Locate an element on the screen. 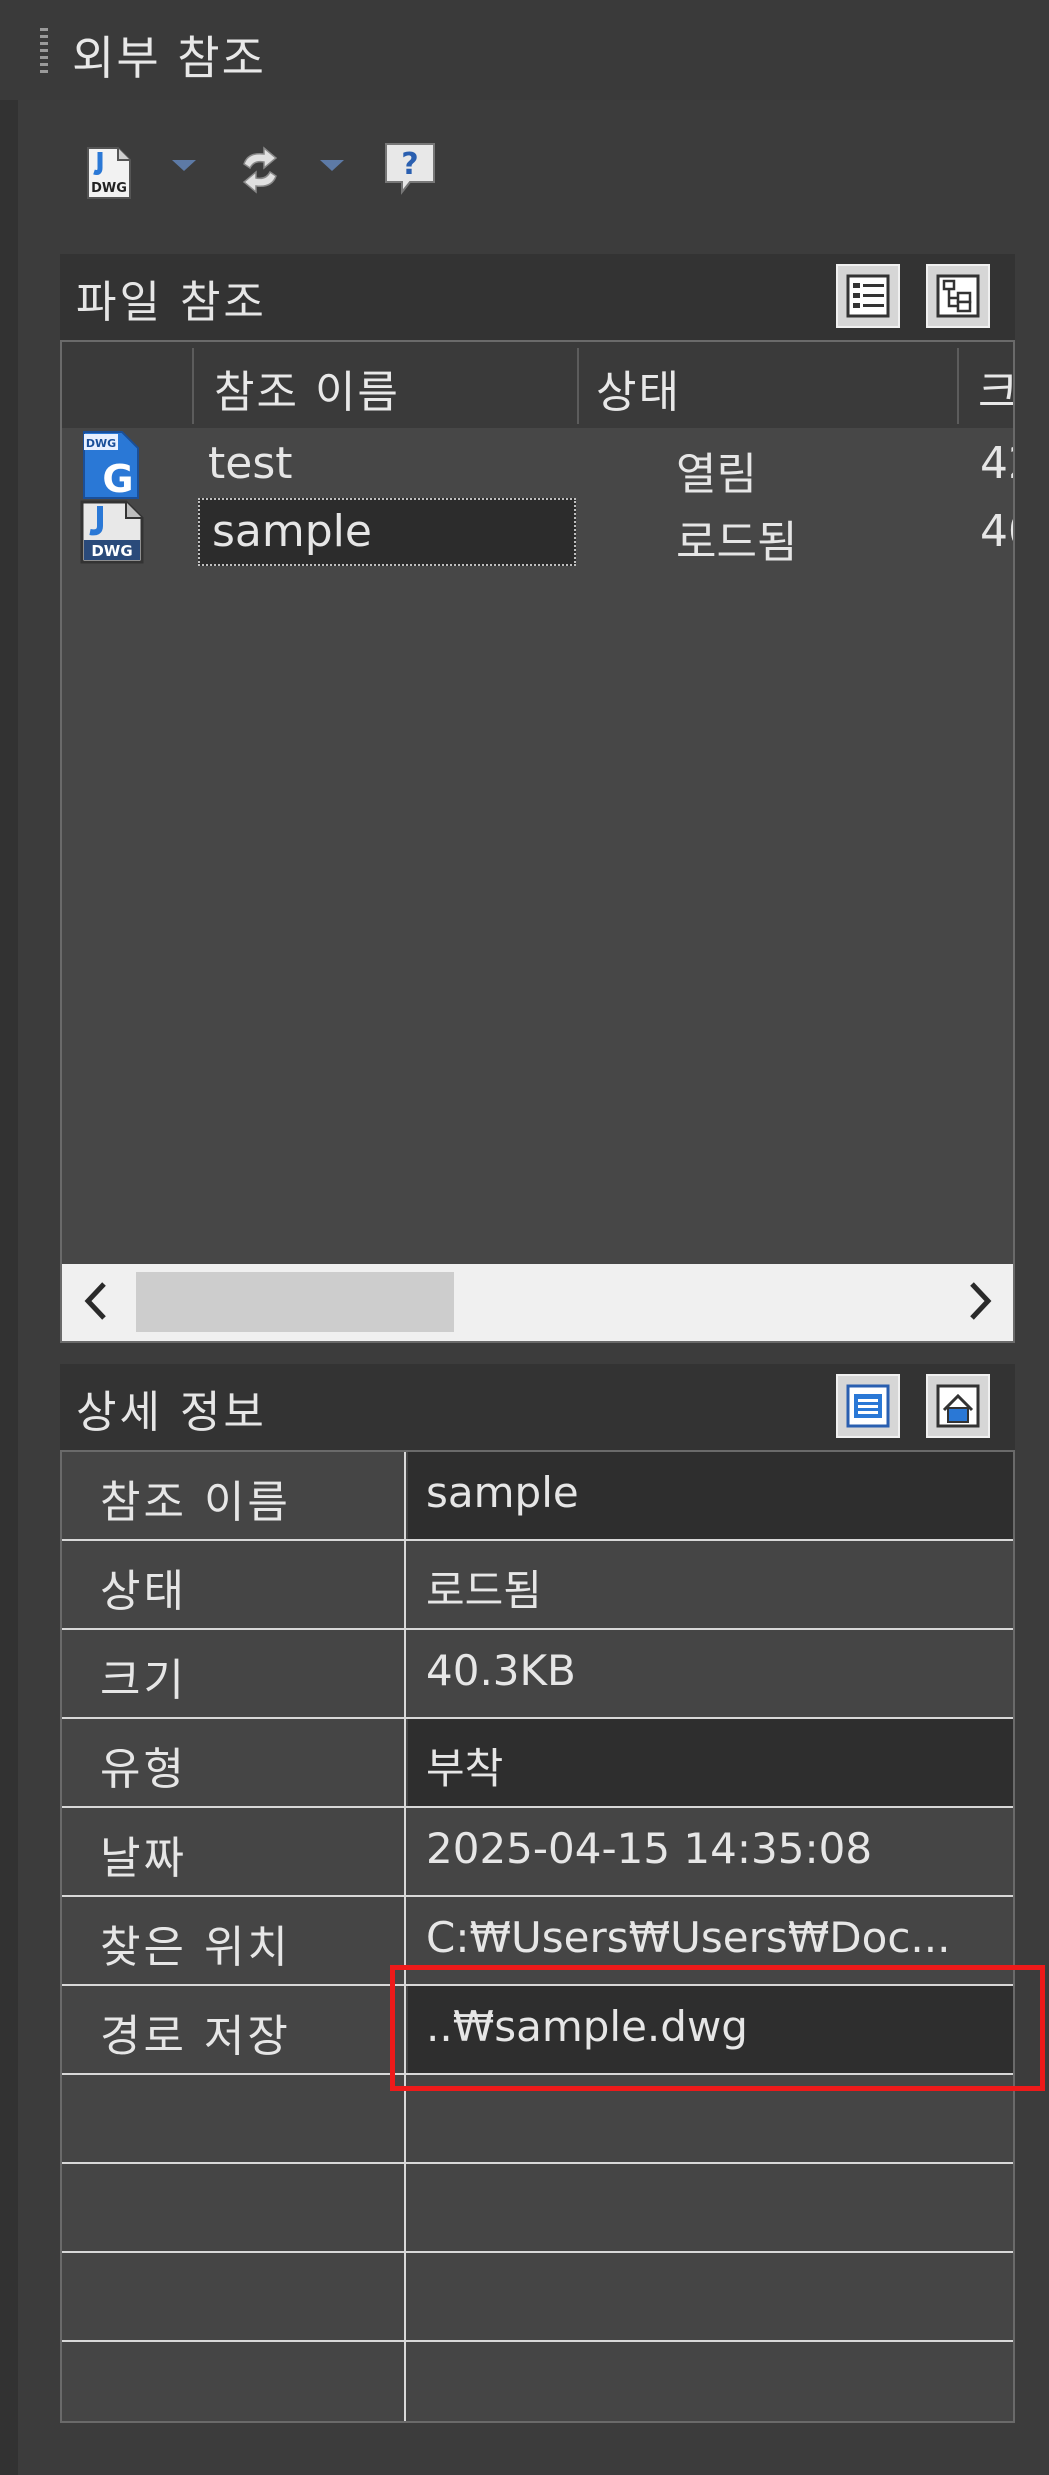  details-view-icon is located at coordinates (868, 1406).